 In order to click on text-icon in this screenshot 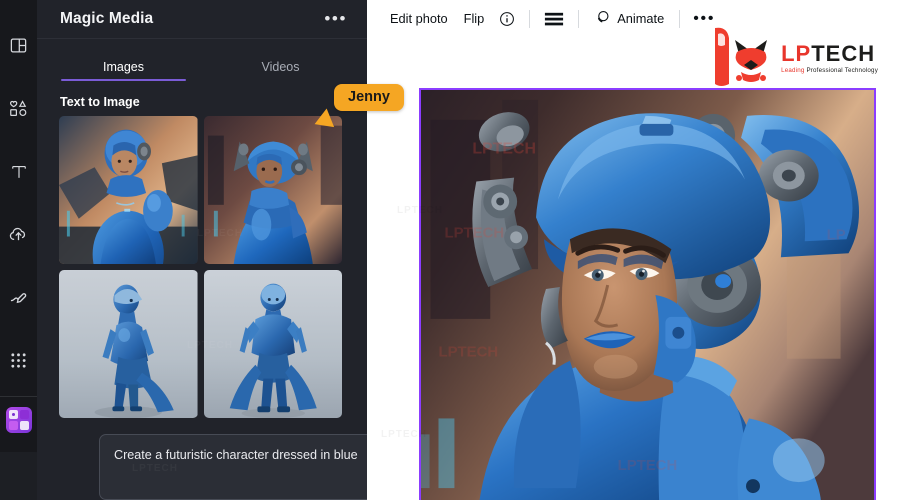, I will do `click(19, 172)`.